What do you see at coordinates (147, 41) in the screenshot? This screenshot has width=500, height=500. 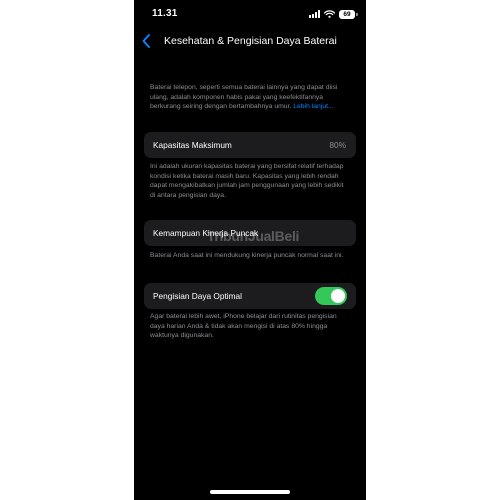 I see `chevron-left-icon` at bounding box center [147, 41].